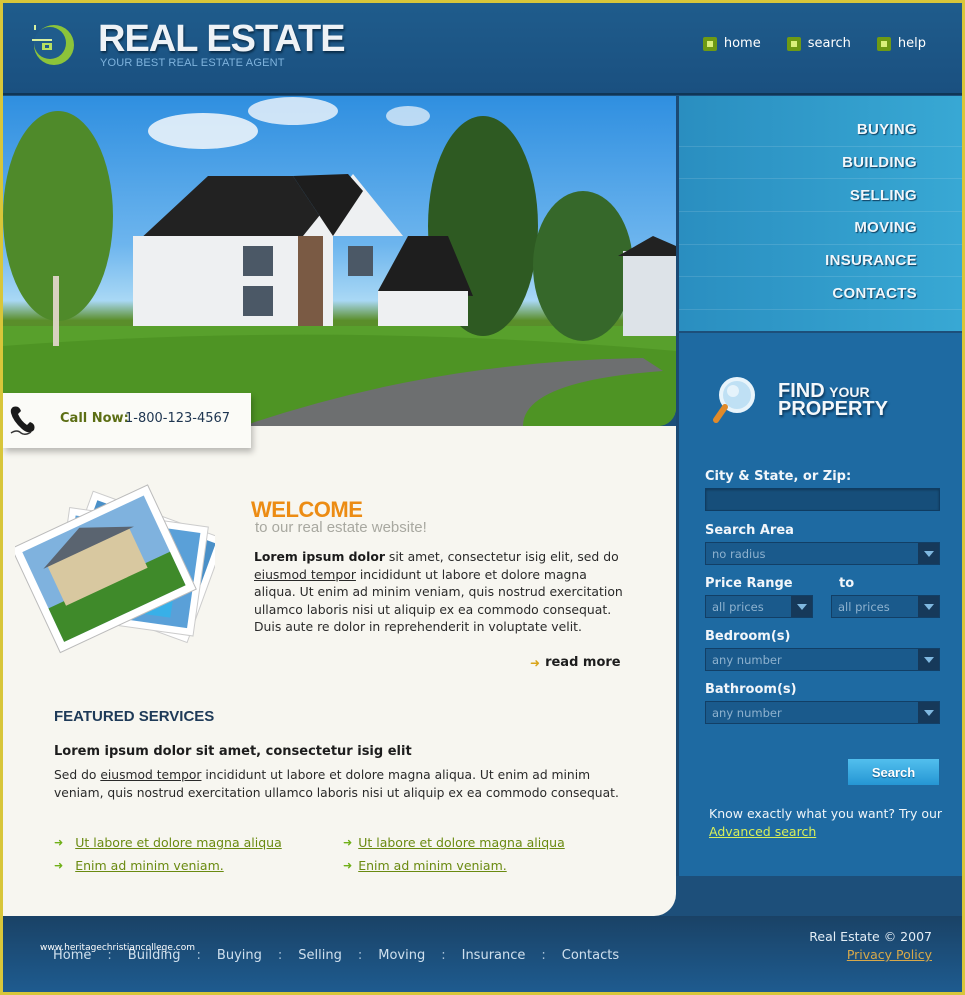 The height and width of the screenshot is (995, 965). I want to click on search-area-select: no radius, so click(822, 553).